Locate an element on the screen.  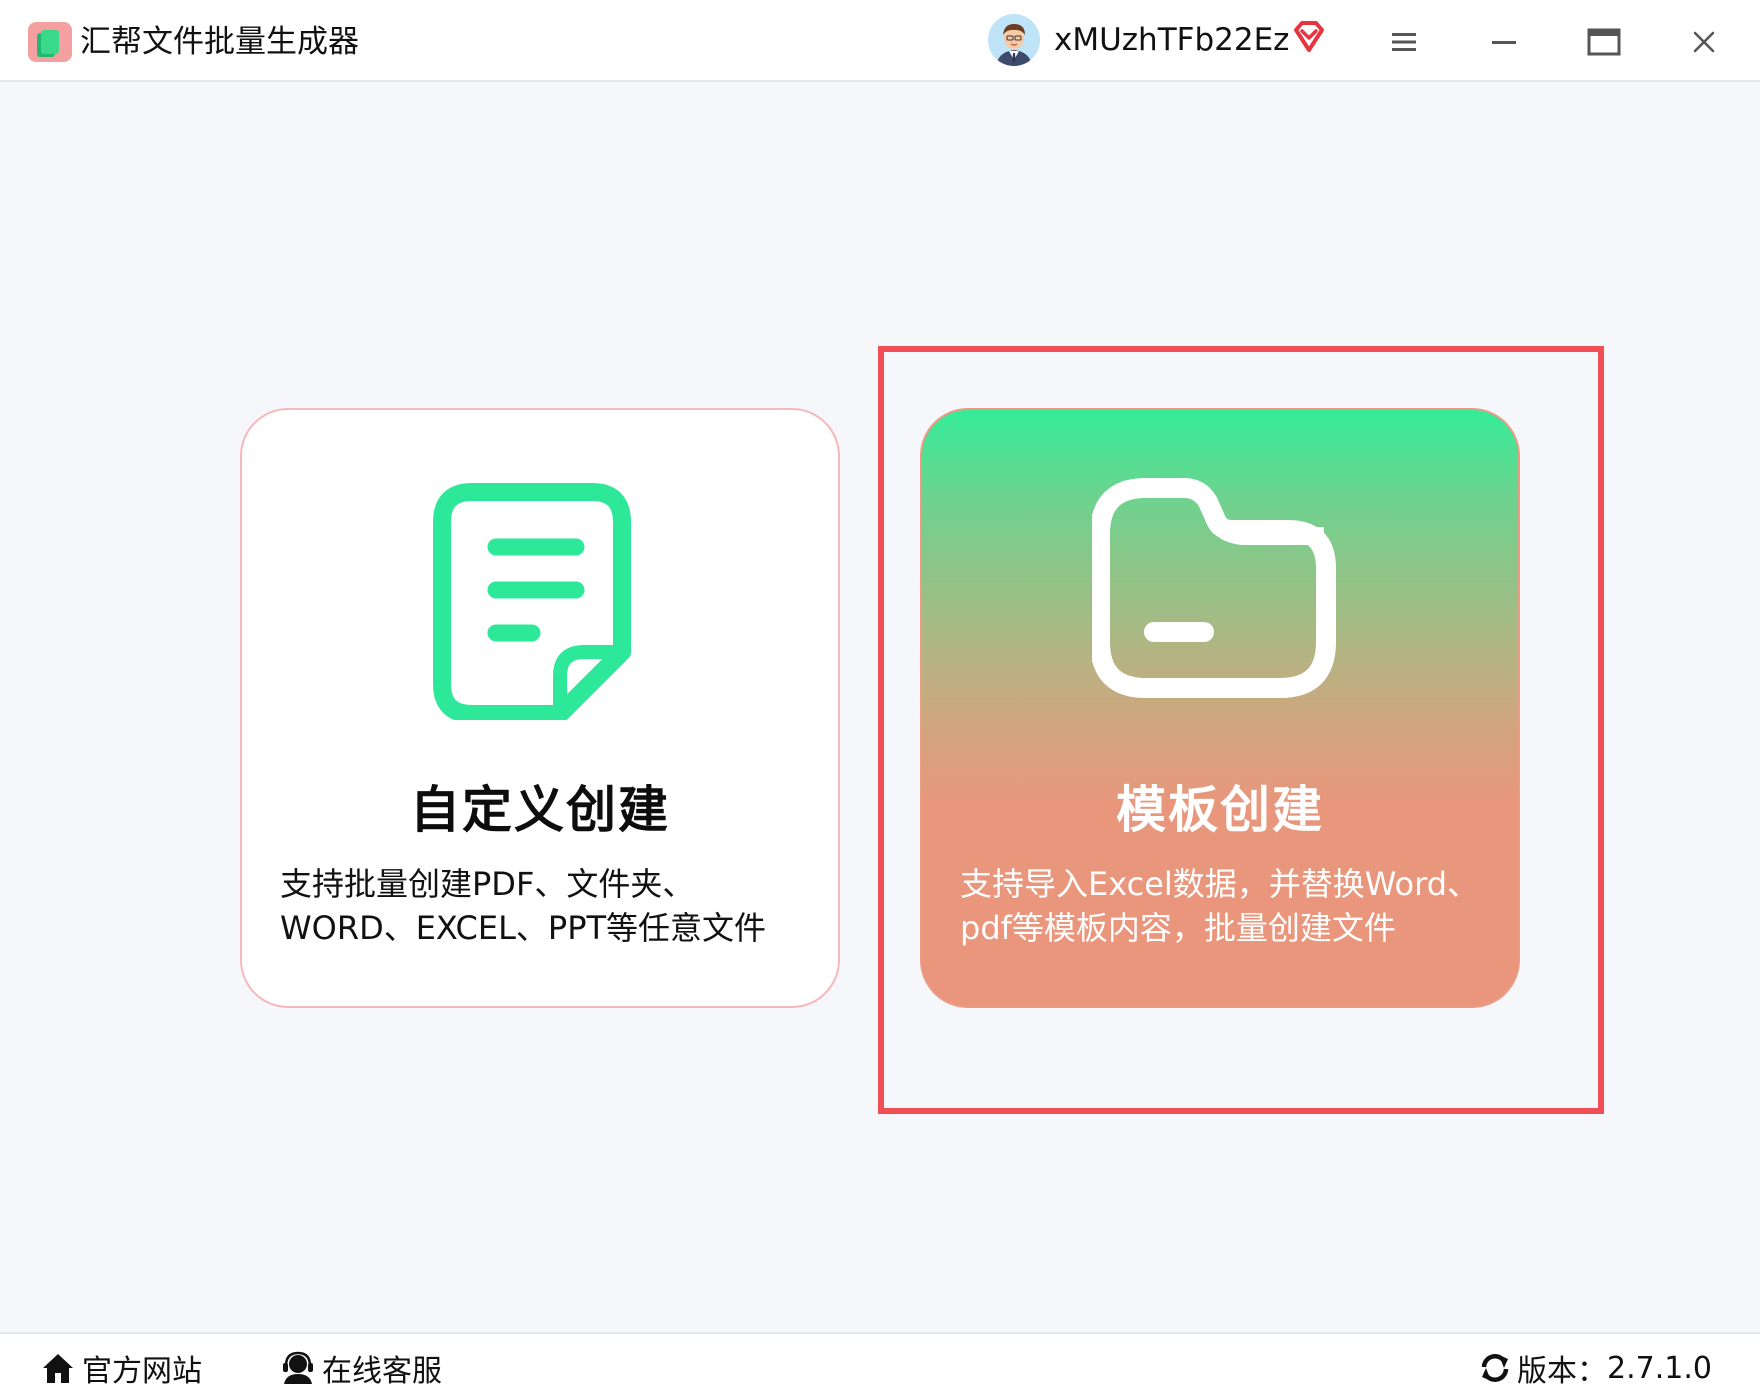
title-bar: 汇帮文件批量生成器 xMUzhTFb22Ez is located at coordinates (880, 41).